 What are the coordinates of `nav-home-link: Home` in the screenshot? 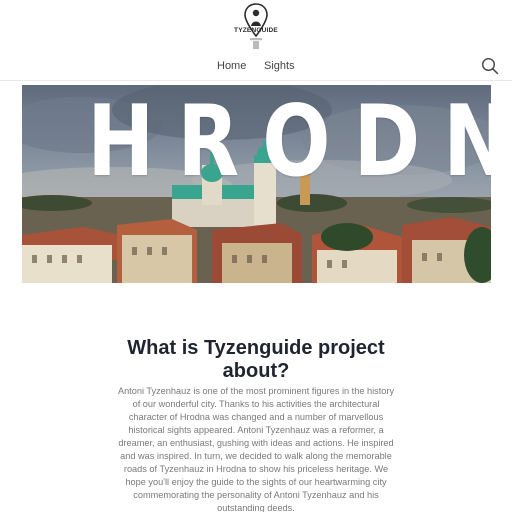 It's located at (231, 66).